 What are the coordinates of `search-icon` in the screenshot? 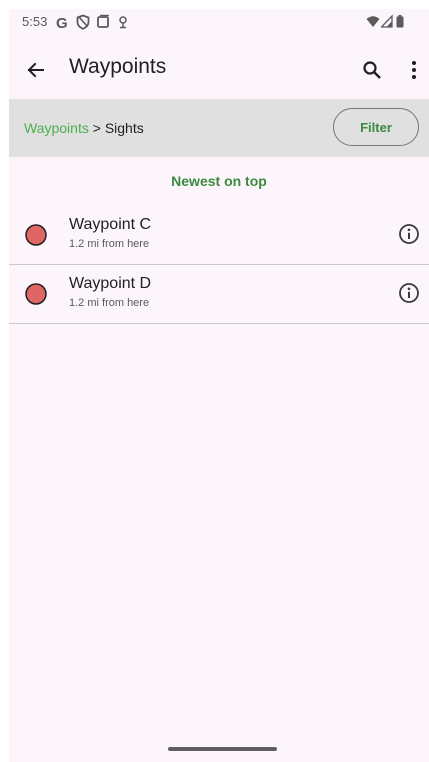 It's located at (372, 70).